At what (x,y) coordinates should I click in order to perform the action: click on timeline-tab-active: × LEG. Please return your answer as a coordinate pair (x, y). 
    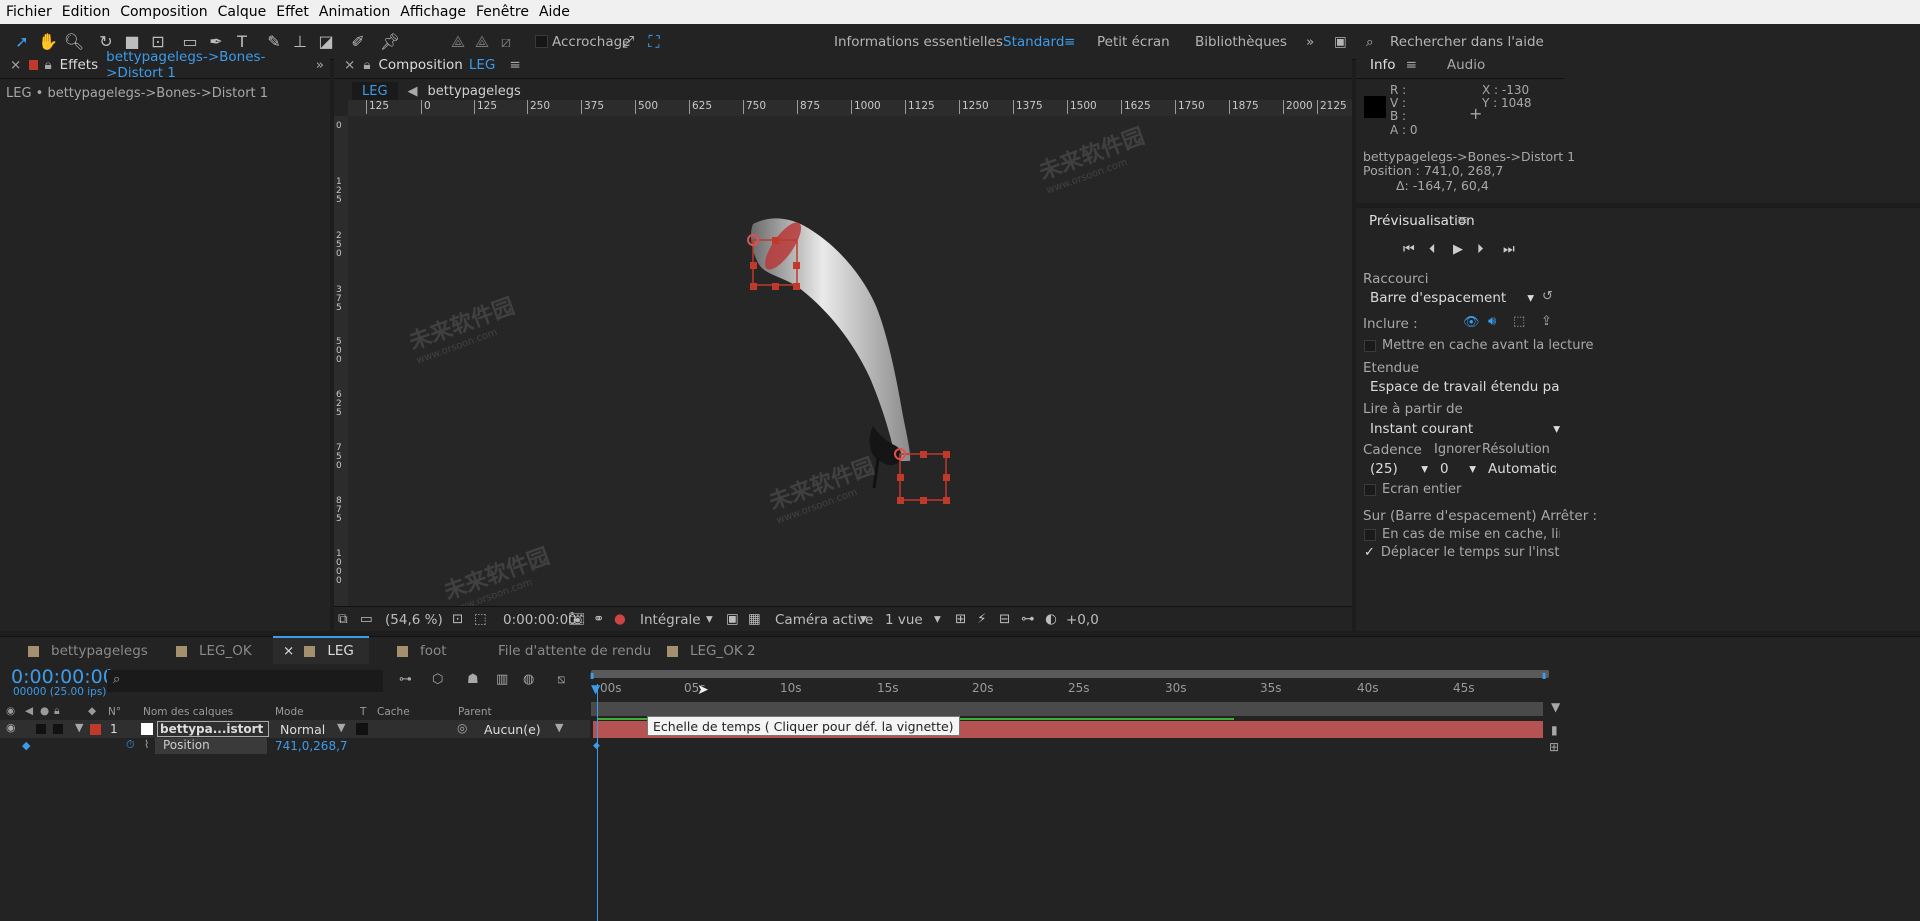
    Looking at the image, I should click on (318, 651).